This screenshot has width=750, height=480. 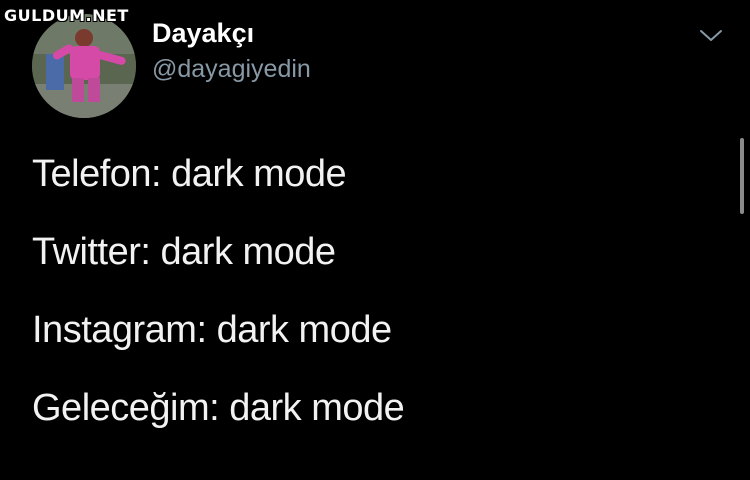 I want to click on author-handle: @dayagiyedin, so click(x=231, y=69).